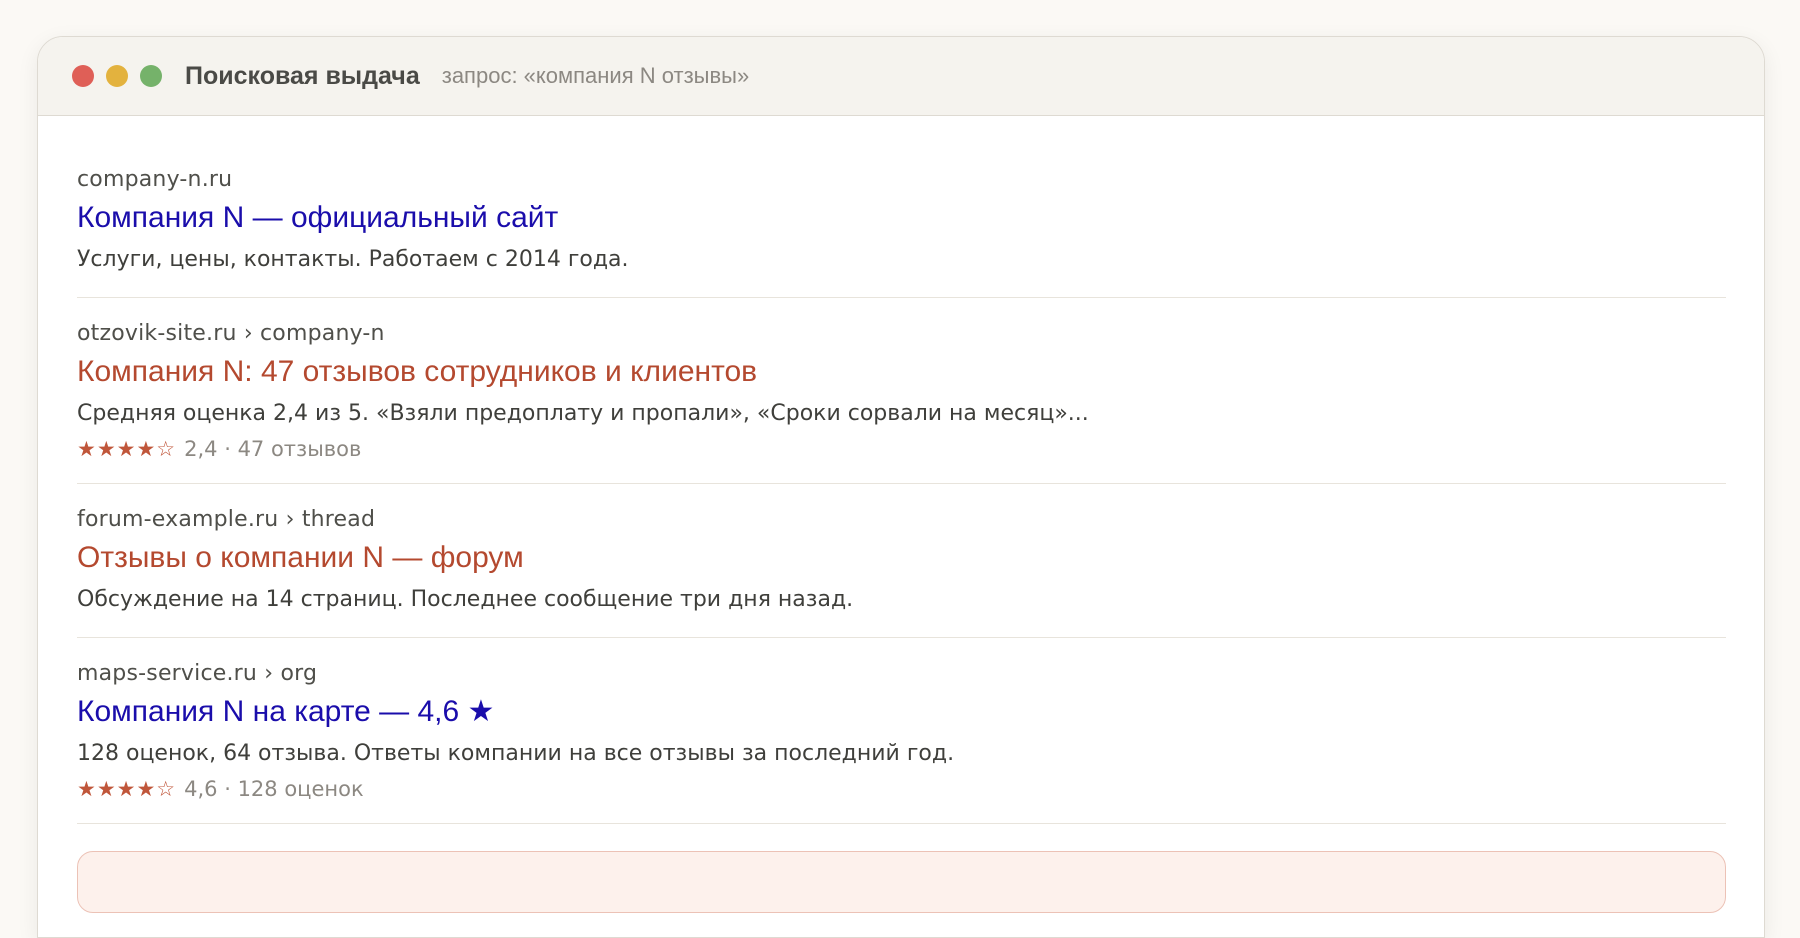  Describe the element at coordinates (197, 673) in the screenshot. I see `result-url: maps-service.ru › org` at that location.